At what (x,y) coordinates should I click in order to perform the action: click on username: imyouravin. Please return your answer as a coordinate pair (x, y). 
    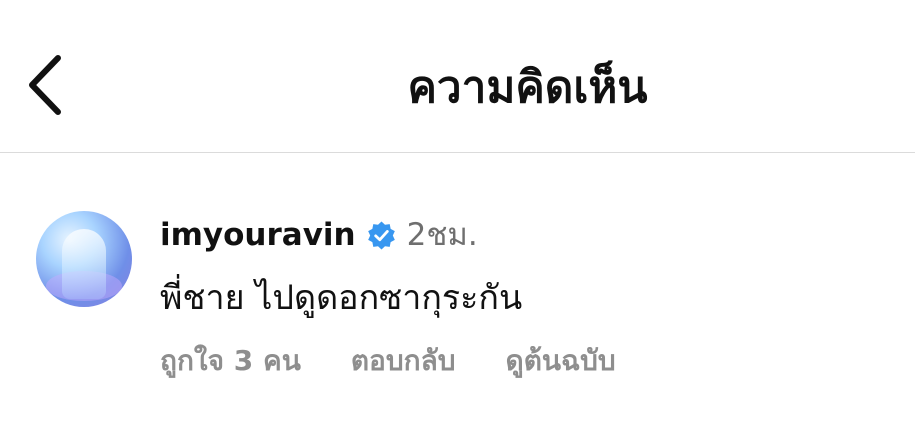
    Looking at the image, I should click on (258, 235).